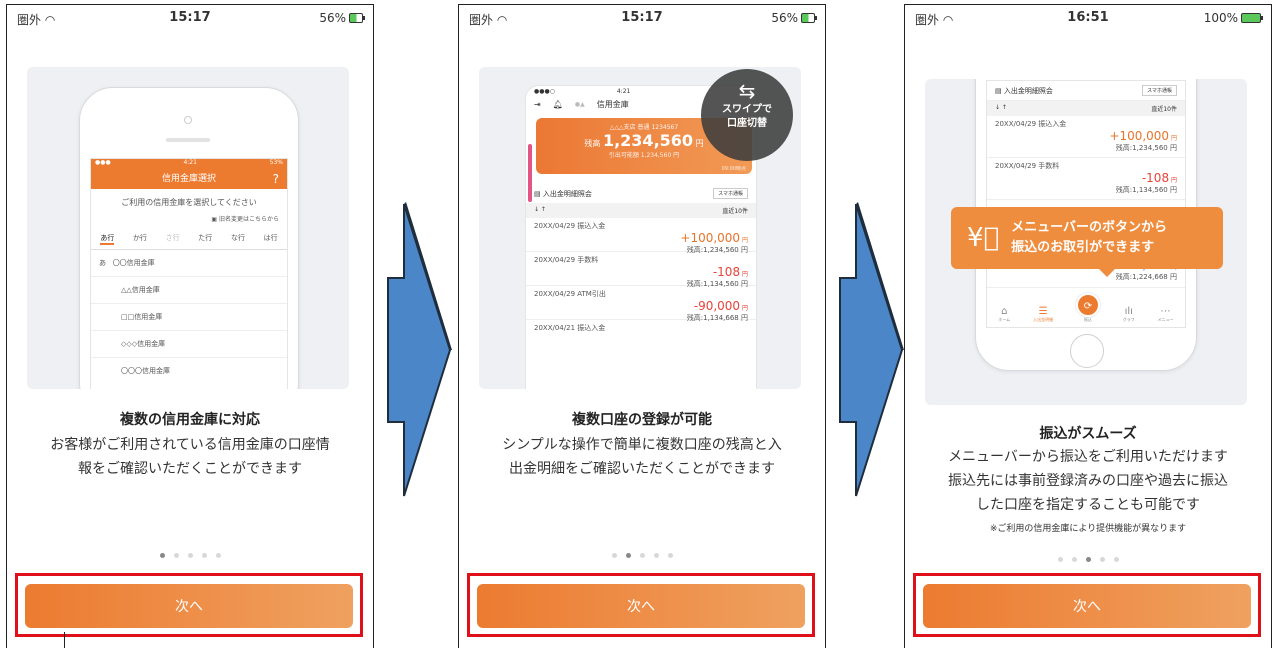  What do you see at coordinates (540, 209) in the screenshot?
I see `sort-icon: ↓ ↑` at bounding box center [540, 209].